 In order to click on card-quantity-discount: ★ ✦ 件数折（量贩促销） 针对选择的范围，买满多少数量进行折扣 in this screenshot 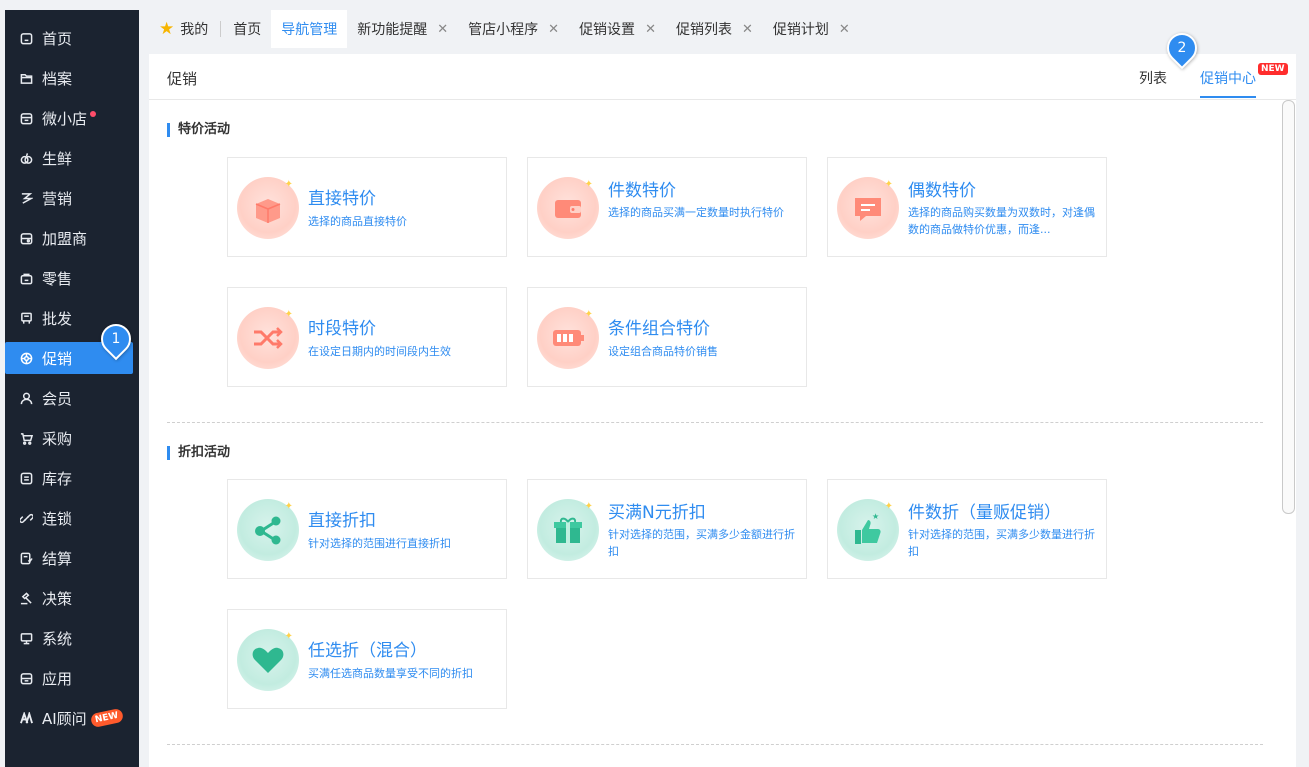, I will do `click(967, 529)`.